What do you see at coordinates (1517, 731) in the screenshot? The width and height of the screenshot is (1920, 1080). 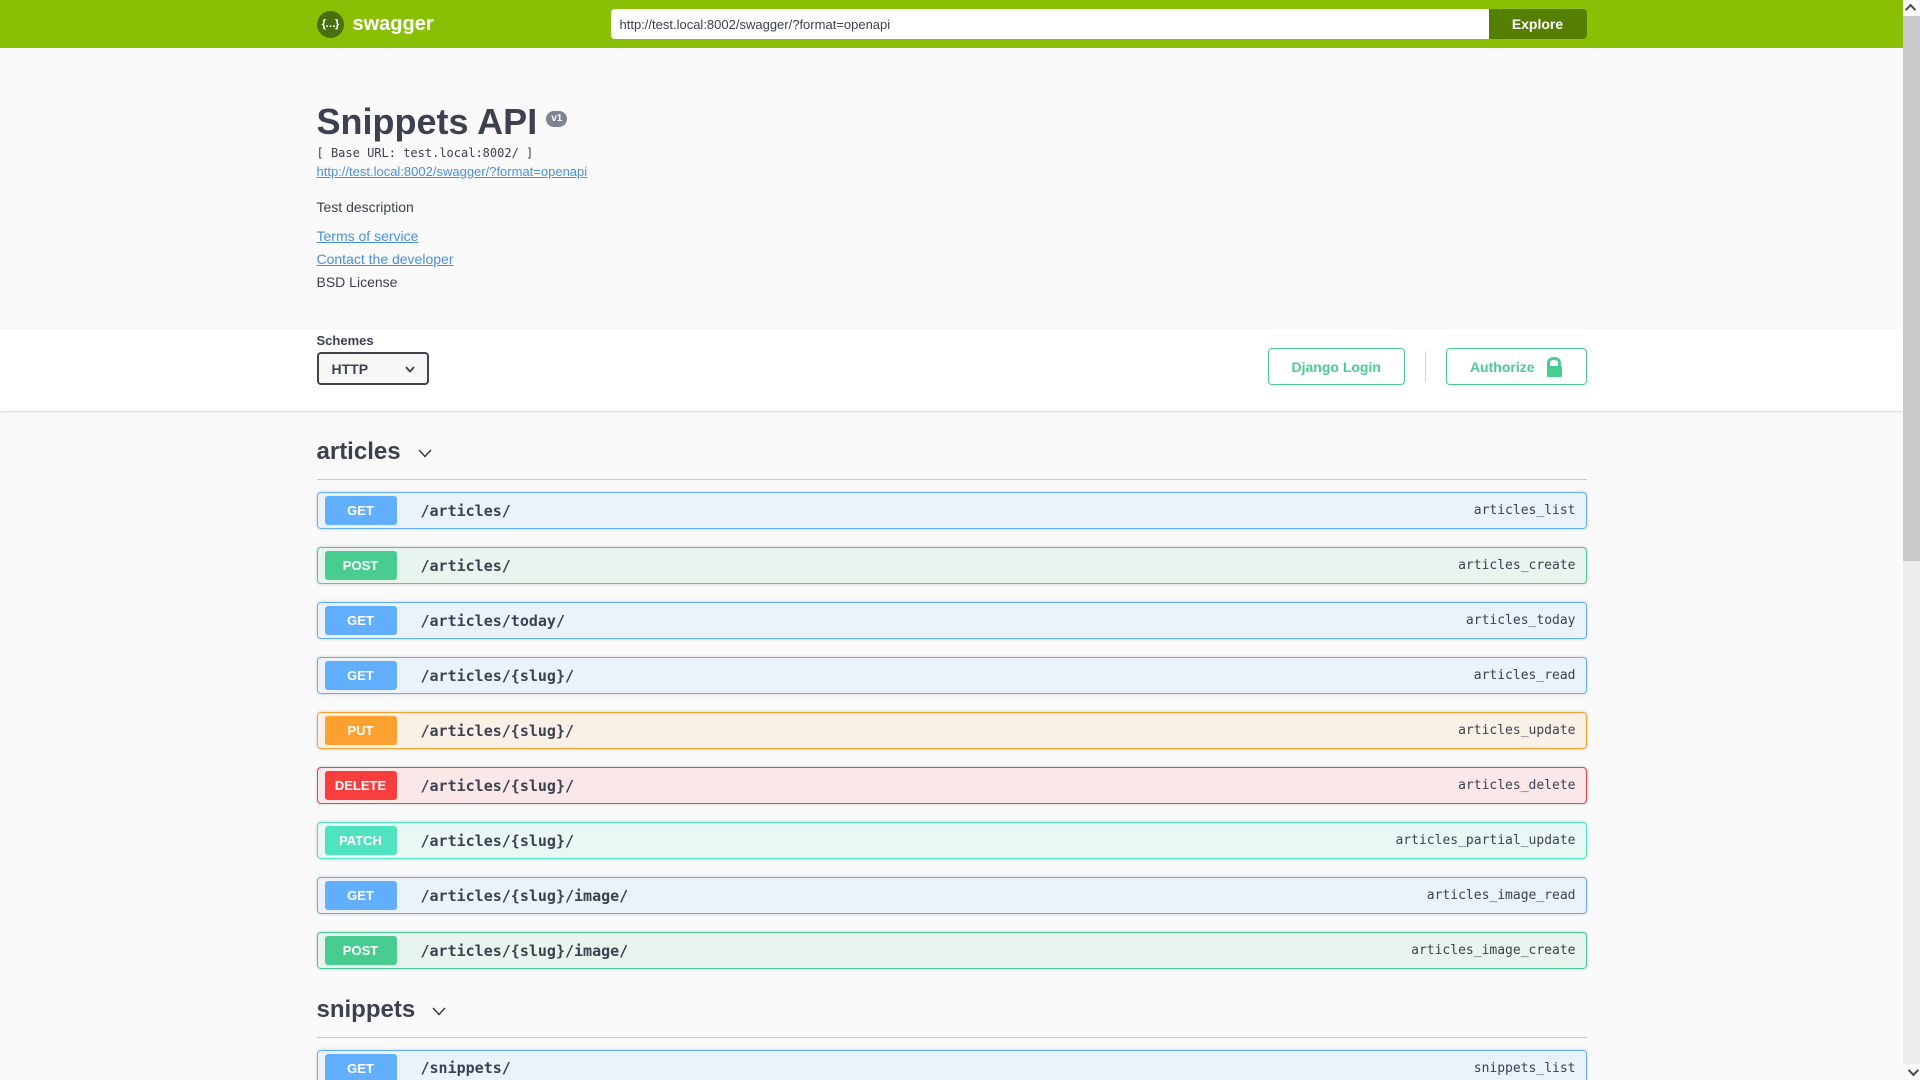 I see `operation-id: articles_update` at bounding box center [1517, 731].